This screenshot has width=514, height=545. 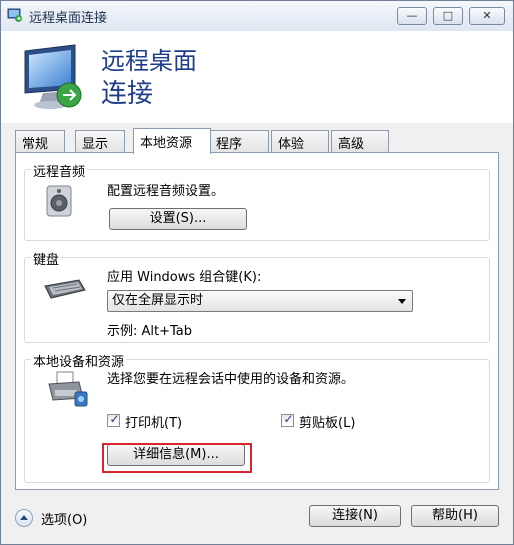 What do you see at coordinates (300, 141) in the screenshot?
I see `tab-experience: 体验` at bounding box center [300, 141].